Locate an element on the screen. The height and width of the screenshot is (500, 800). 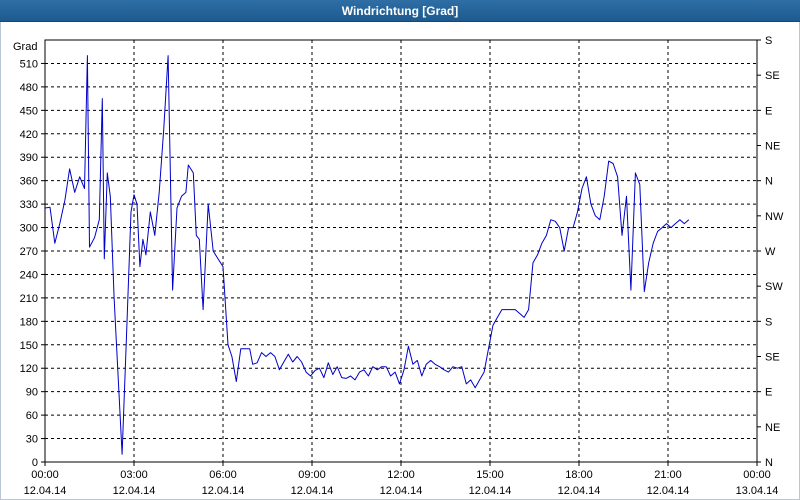
left-tick-label: 90 is located at coordinates (32, 393).